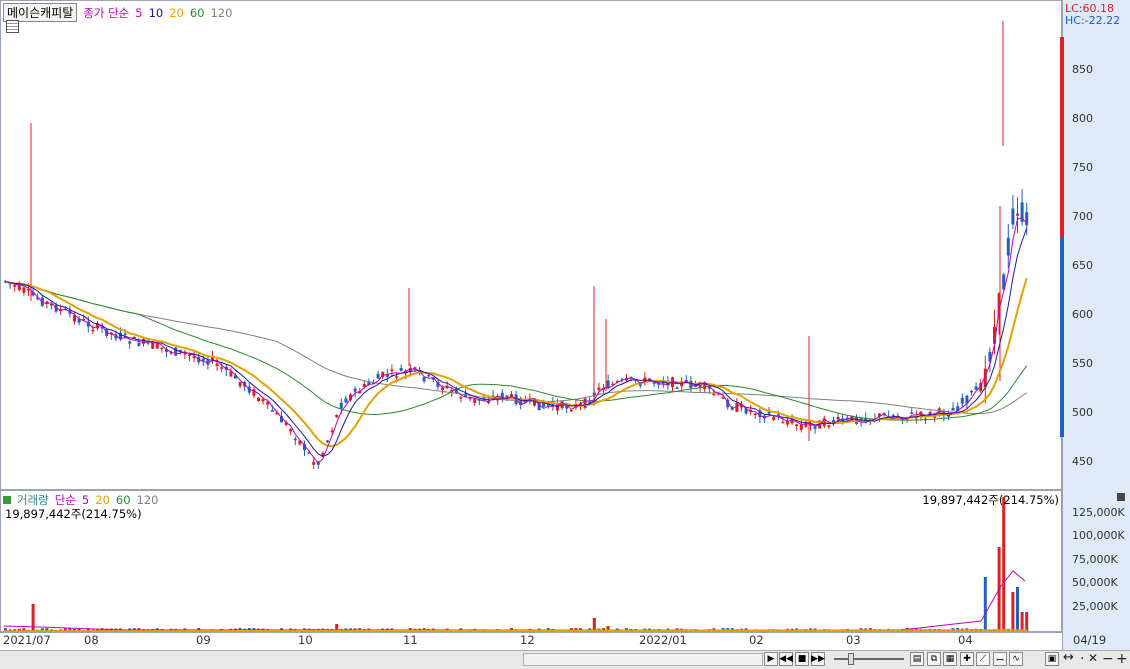 Image resolution: width=1130 pixels, height=669 pixels. Describe the element at coordinates (1082, 216) in the screenshot. I see `price-tick: 700` at that location.